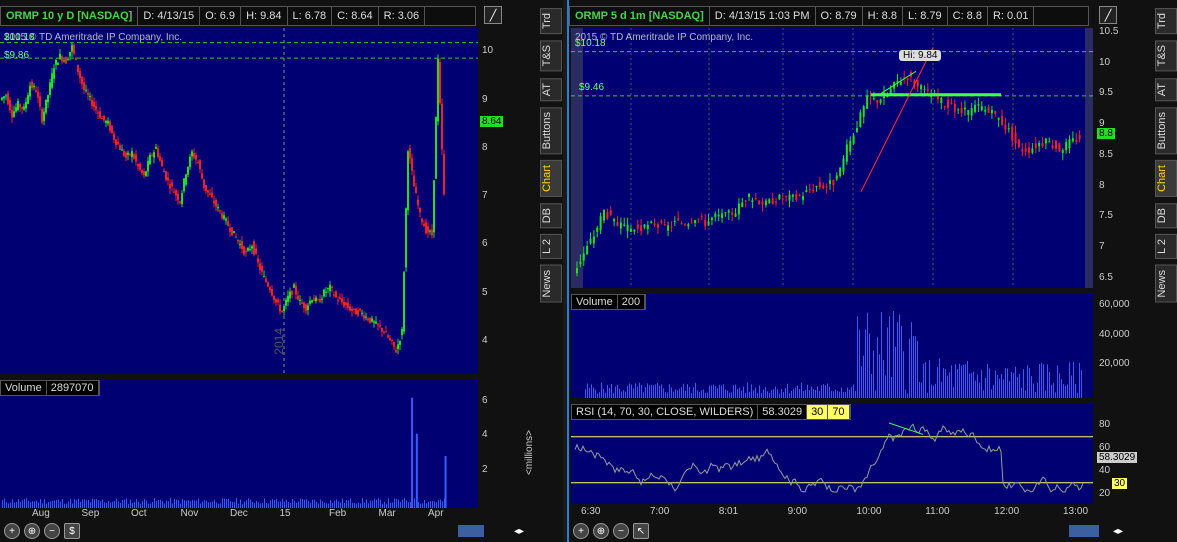  I want to click on right-symbol: ORMP 5 d 1m [NASDAQ], so click(640, 16).